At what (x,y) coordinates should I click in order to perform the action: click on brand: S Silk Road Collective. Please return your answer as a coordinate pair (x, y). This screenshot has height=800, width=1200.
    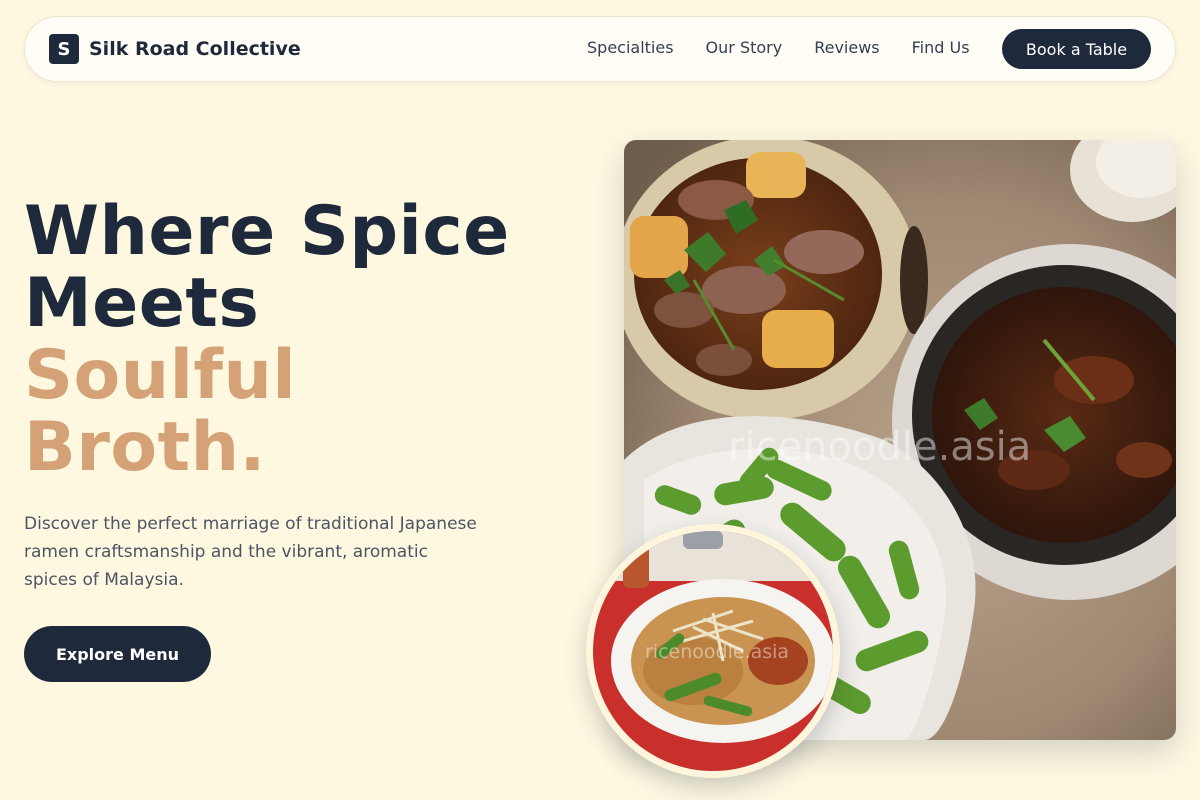
    Looking at the image, I should click on (175, 49).